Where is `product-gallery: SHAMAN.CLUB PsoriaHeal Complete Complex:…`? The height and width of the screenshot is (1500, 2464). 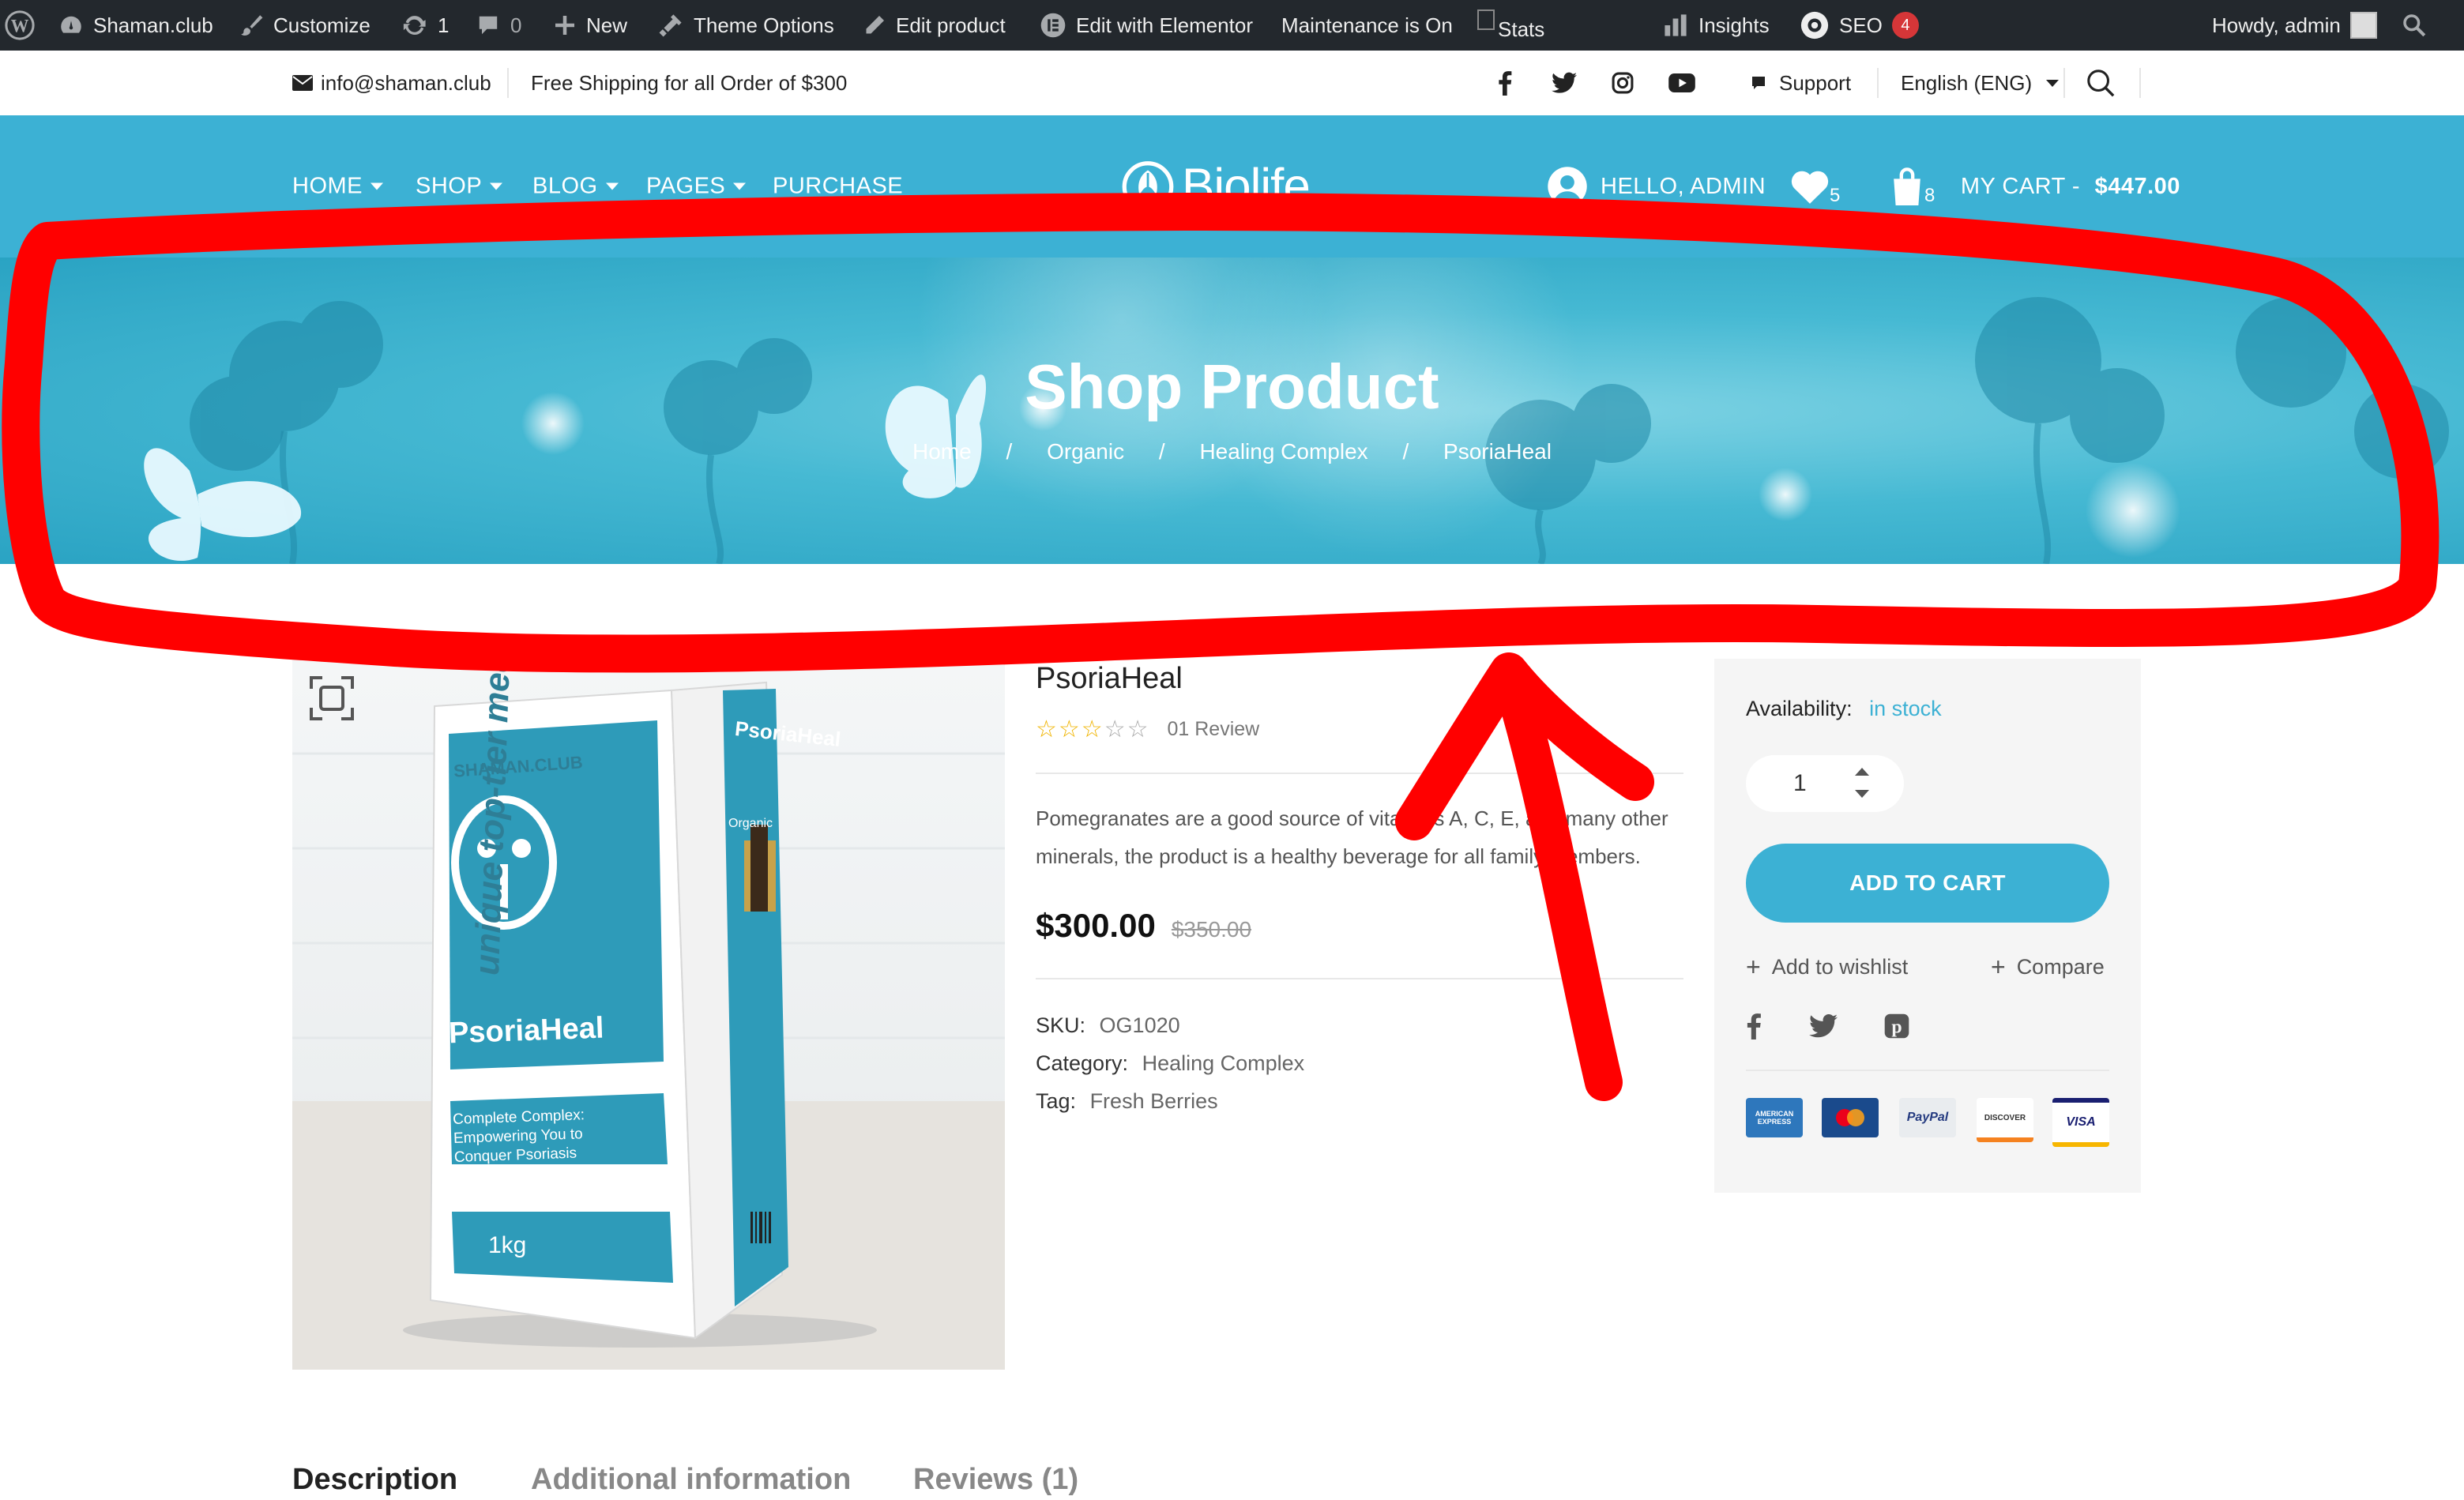 product-gallery: SHAMAN.CLUB PsoriaHeal Complete Complex:… is located at coordinates (648, 1014).